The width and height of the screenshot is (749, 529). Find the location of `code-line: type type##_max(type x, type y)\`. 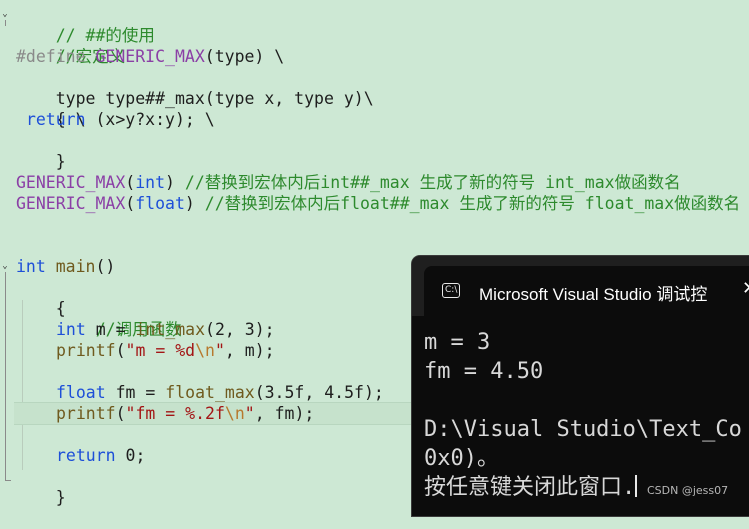

code-line: type type##_max(type x, type y)\ is located at coordinates (195, 87).